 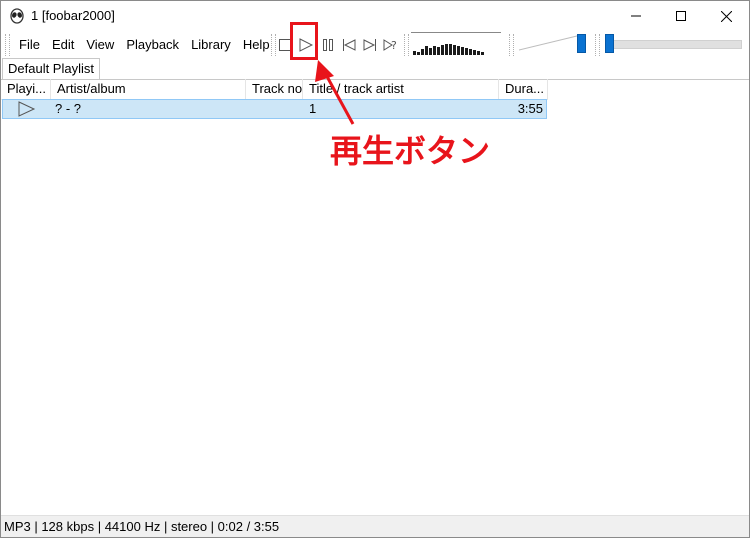 I want to click on play-indicator-icon, so click(x=27, y=109).